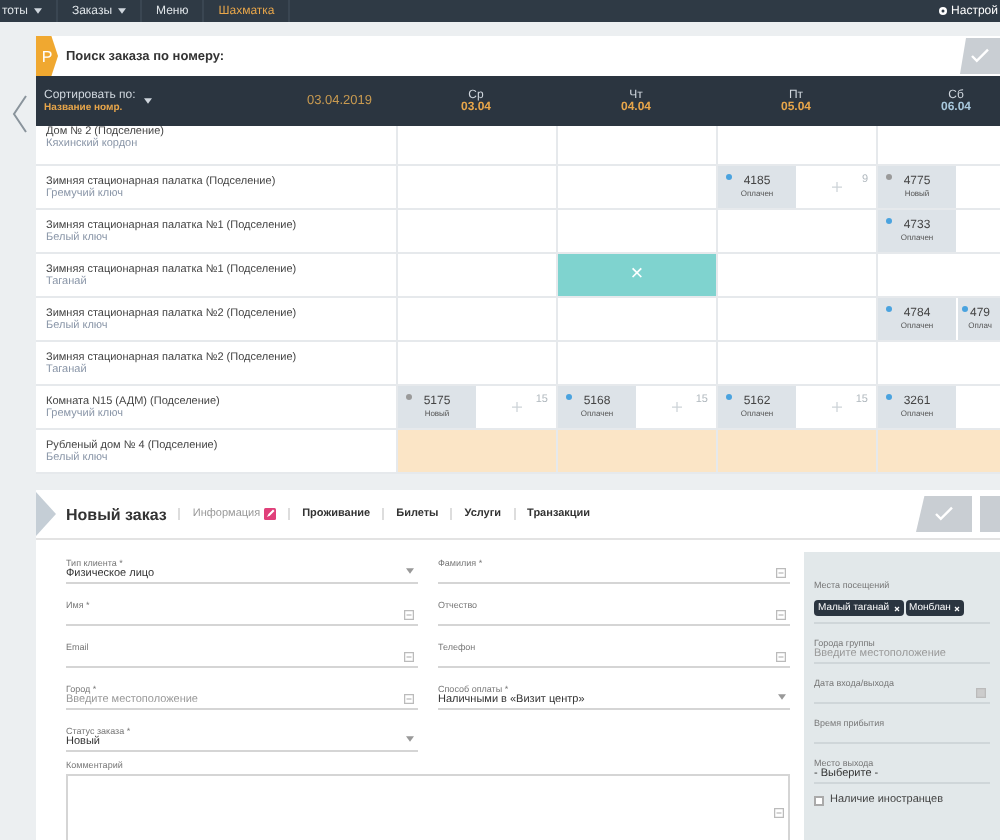 The image size is (1000, 840). What do you see at coordinates (116, 514) in the screenshot?
I see `order-title: Новый заказ` at bounding box center [116, 514].